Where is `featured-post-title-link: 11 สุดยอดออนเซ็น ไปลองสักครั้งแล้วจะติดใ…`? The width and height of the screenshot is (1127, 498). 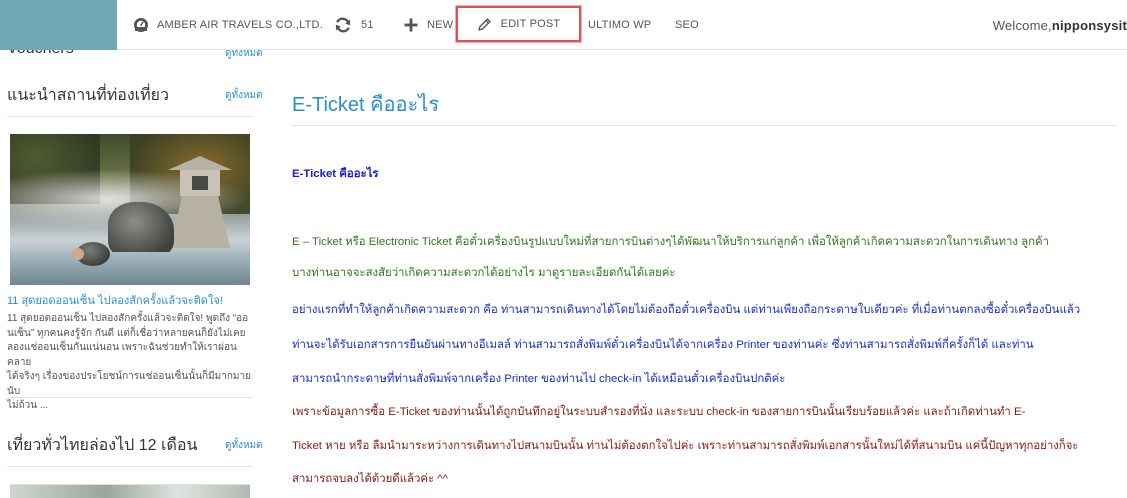
featured-post-title-link: 11 สุดยอดออนเซ็น ไปลองสักครั้งแล้วจะติดใ… is located at coordinates (132, 300).